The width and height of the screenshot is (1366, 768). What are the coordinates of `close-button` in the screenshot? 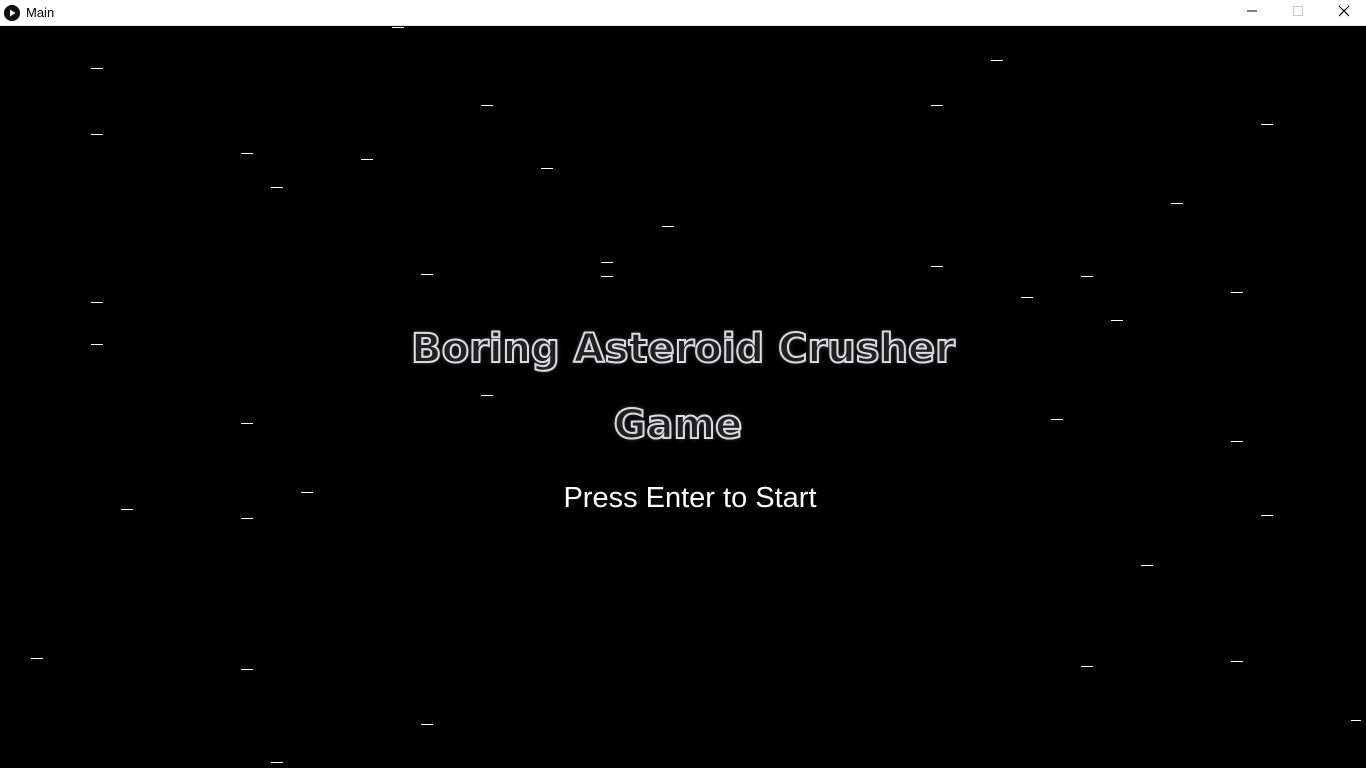 It's located at (1343, 13).